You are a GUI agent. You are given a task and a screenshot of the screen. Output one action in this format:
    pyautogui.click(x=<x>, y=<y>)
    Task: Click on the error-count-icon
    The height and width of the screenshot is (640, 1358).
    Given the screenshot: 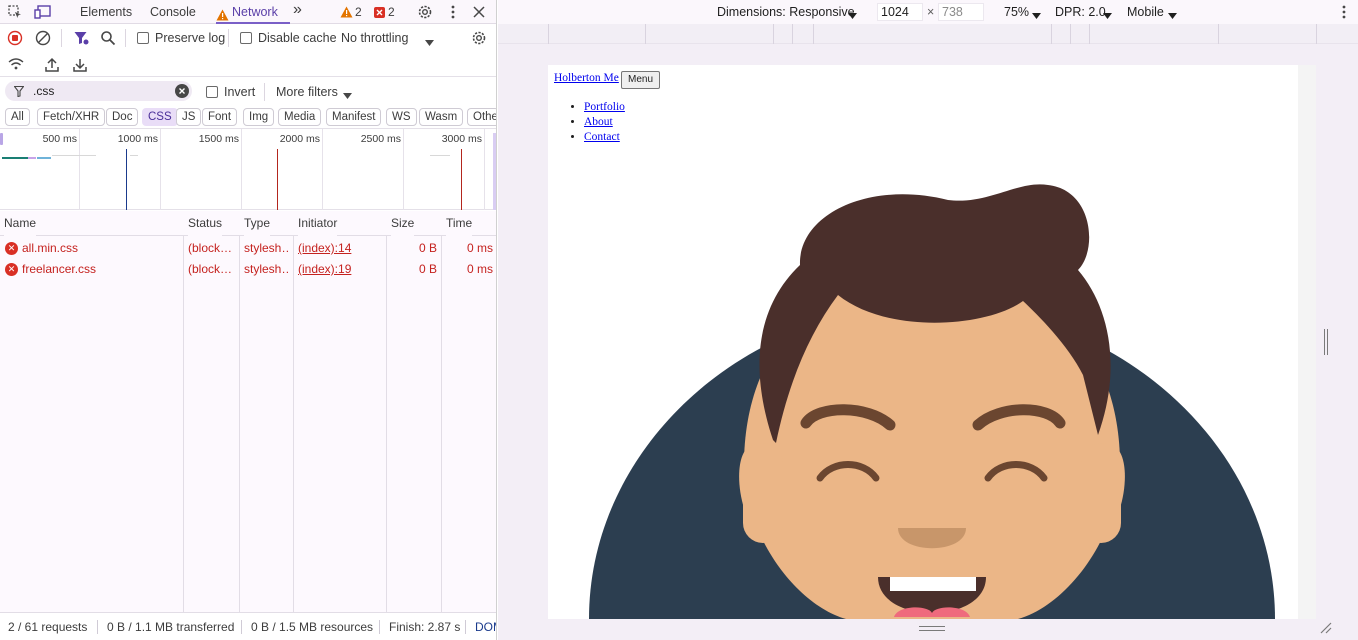 What is the action you would take?
    pyautogui.click(x=379, y=12)
    